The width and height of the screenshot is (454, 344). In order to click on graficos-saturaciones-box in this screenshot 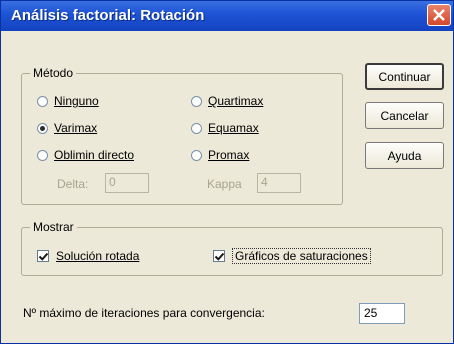, I will do `click(219, 256)`.